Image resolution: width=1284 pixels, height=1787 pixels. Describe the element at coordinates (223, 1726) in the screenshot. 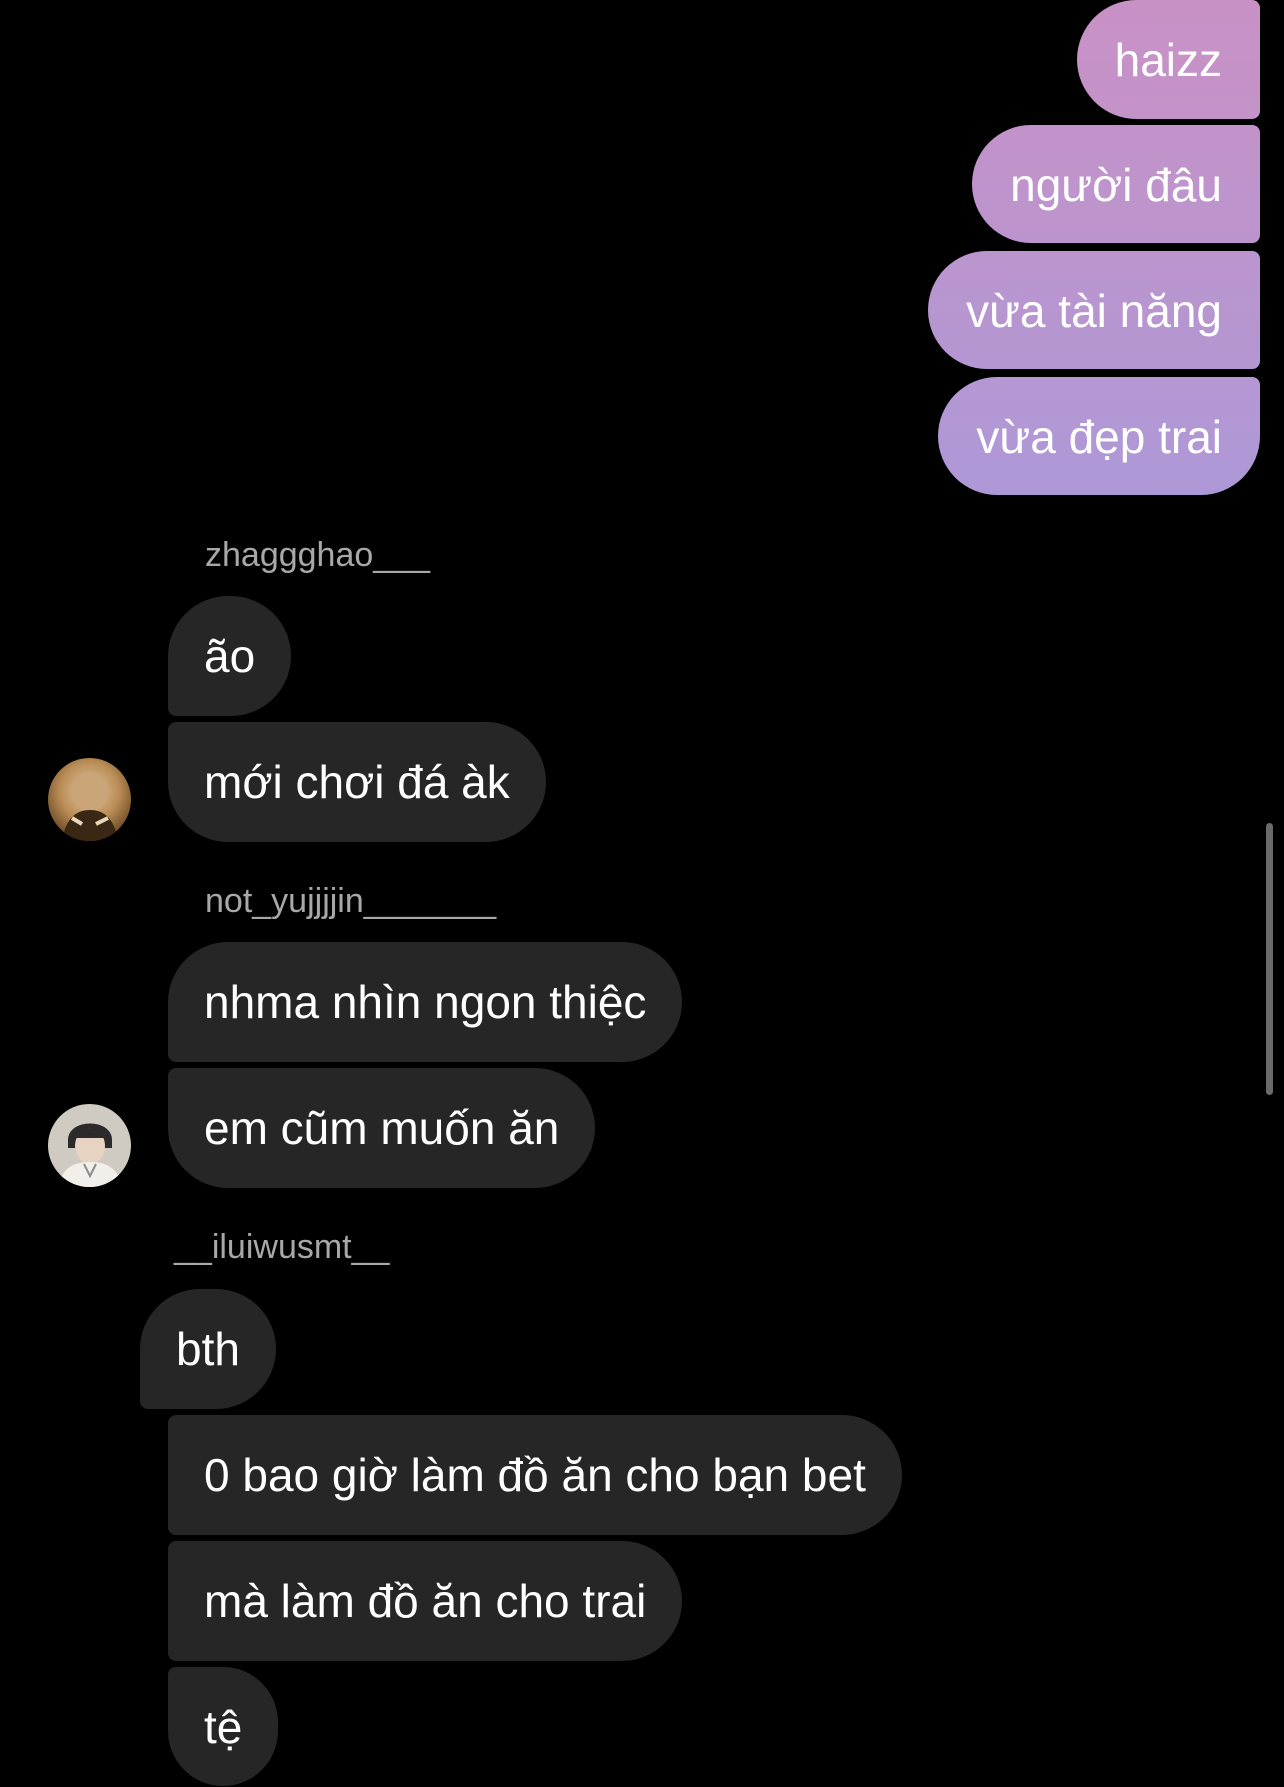

I see `incoming-message: tệ` at that location.